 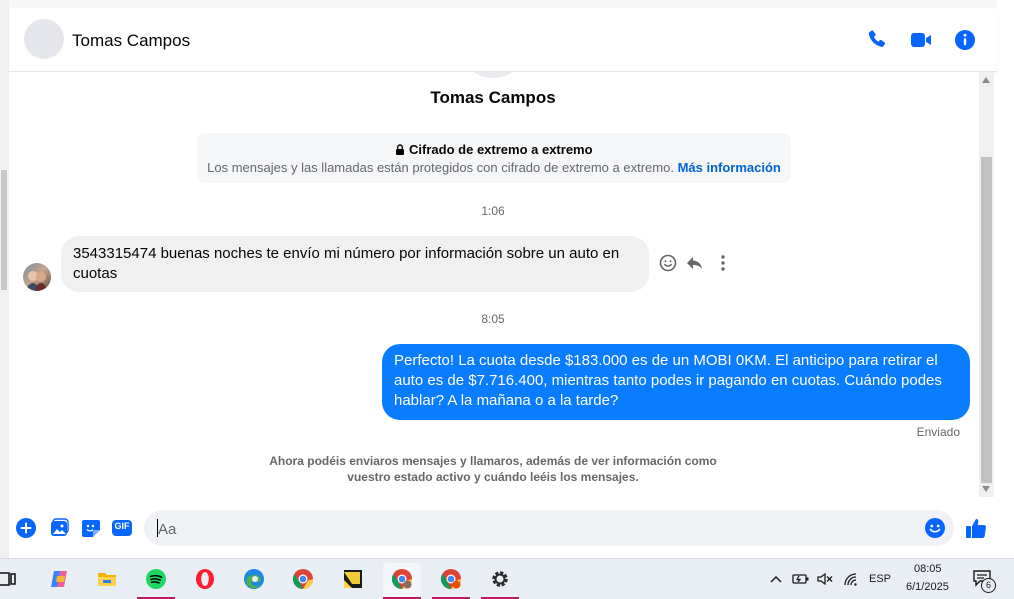 What do you see at coordinates (935, 528) in the screenshot?
I see `emoji-icon` at bounding box center [935, 528].